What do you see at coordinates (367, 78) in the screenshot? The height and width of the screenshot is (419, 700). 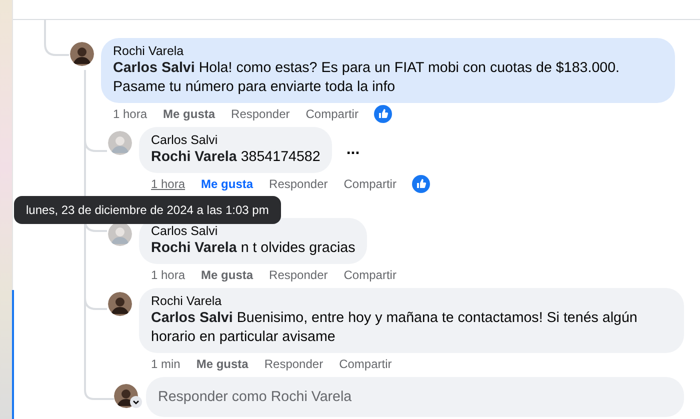 I see `comment-text: Carlos Salvi Hola! como estas? Es para un FIAT mobi con cuotas de $183.000. Pasame tu número para enviarte toda la info` at bounding box center [367, 78].